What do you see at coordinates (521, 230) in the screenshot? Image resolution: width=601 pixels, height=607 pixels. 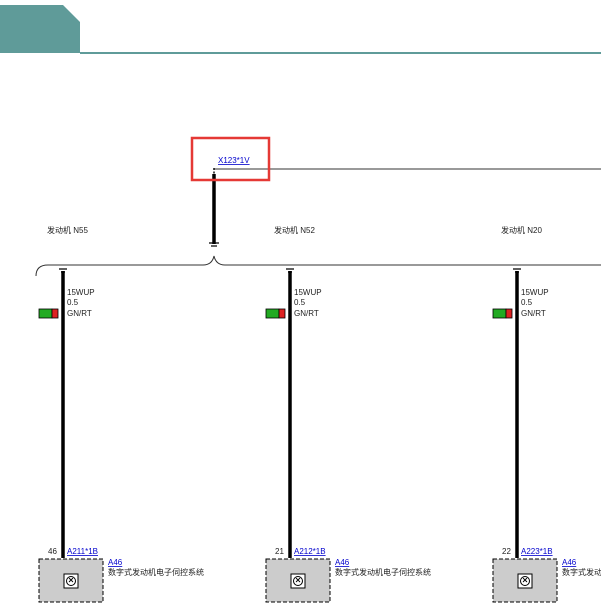 I see `engine-variant-label: 发动机 N20` at bounding box center [521, 230].